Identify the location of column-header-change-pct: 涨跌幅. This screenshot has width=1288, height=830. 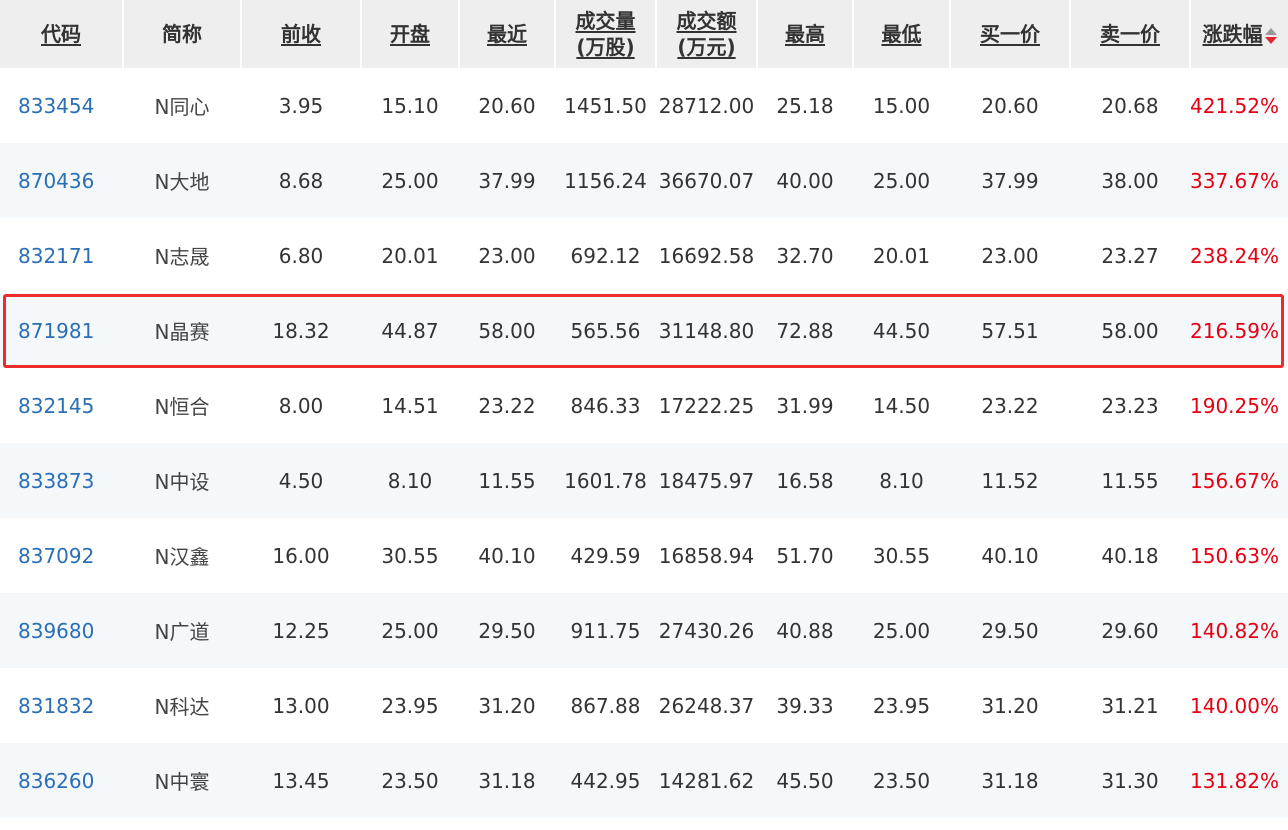
(1239, 34).